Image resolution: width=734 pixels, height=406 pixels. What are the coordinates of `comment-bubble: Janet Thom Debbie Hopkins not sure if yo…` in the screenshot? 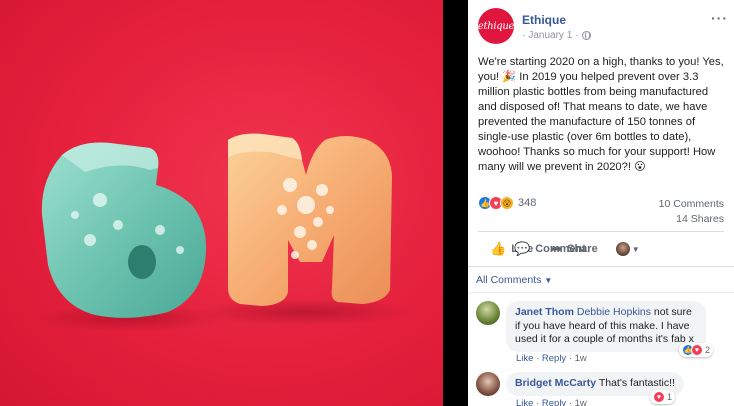 It's located at (606, 326).